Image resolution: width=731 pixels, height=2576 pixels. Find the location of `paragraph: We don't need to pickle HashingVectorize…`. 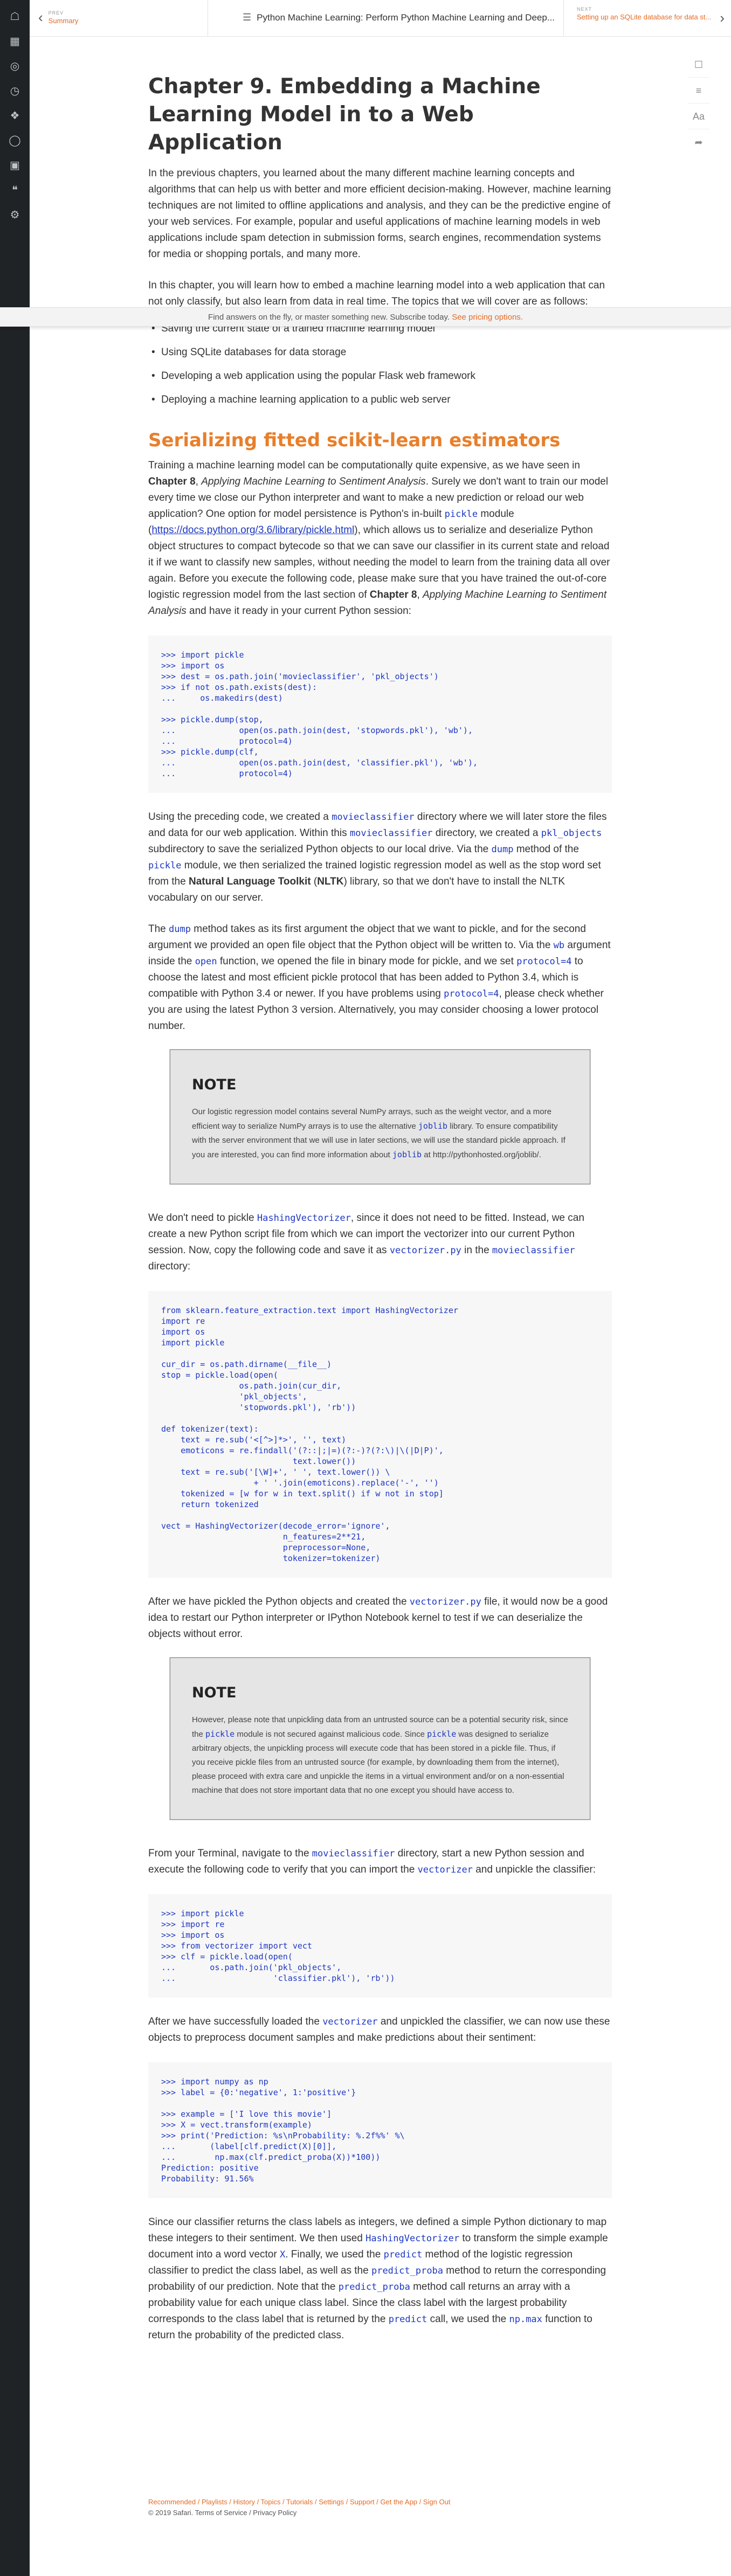

paragraph: We don't need to pickle HashingVectorize… is located at coordinates (366, 1242).